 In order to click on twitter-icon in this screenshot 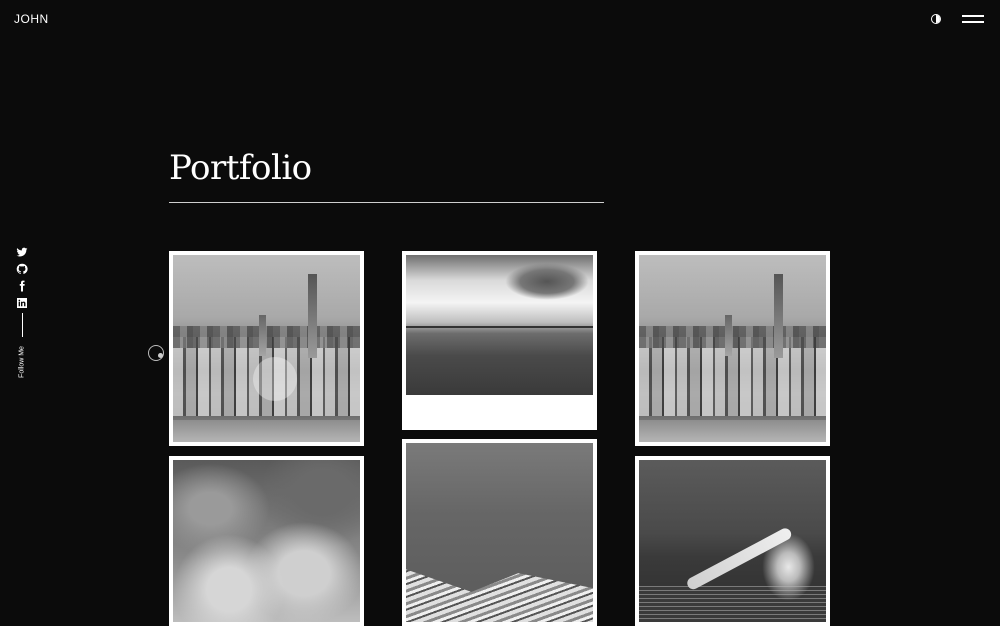, I will do `click(22, 252)`.